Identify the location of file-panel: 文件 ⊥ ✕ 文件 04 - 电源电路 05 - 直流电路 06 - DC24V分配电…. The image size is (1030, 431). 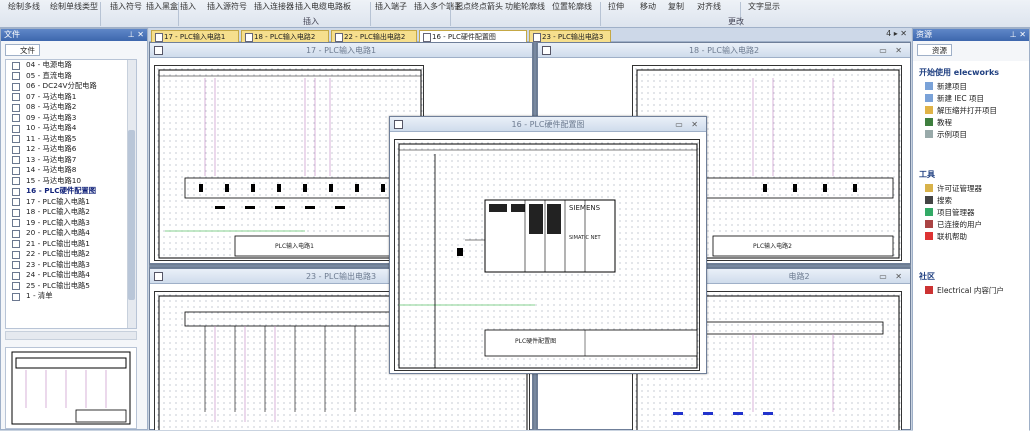
(74, 229).